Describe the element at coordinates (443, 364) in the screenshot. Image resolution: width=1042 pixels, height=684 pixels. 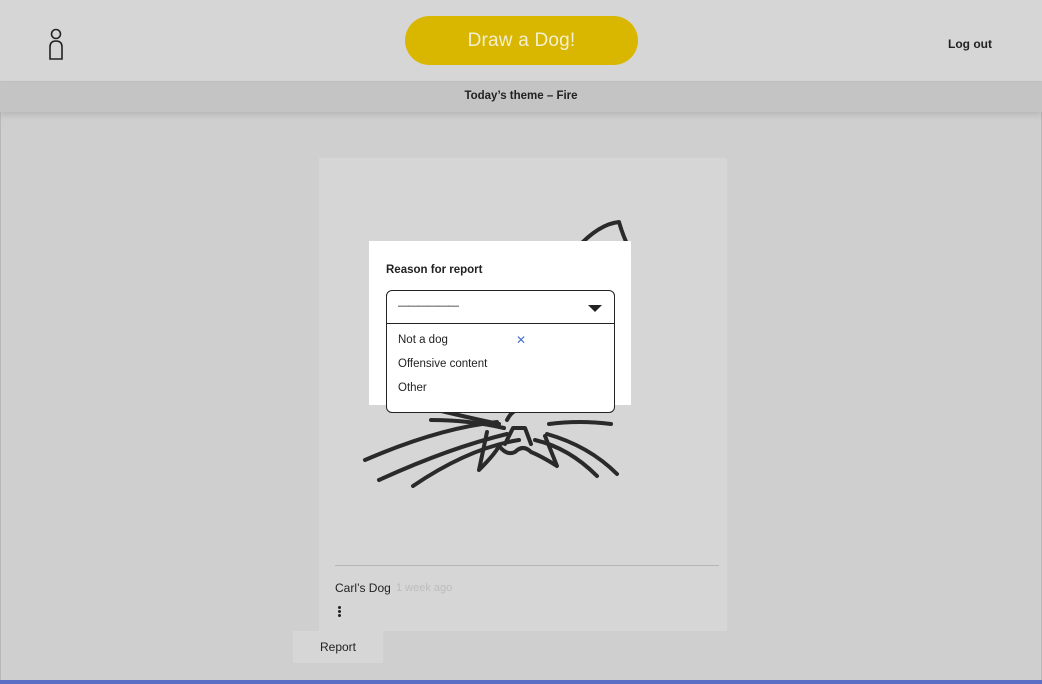
I see `option-label: Offensive content` at that location.